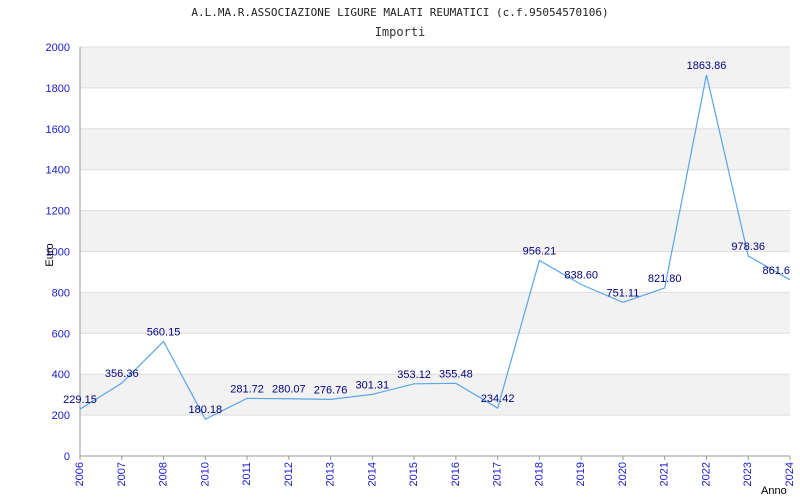 The height and width of the screenshot is (500, 800). I want to click on y-axis-label: Euro, so click(50, 254).